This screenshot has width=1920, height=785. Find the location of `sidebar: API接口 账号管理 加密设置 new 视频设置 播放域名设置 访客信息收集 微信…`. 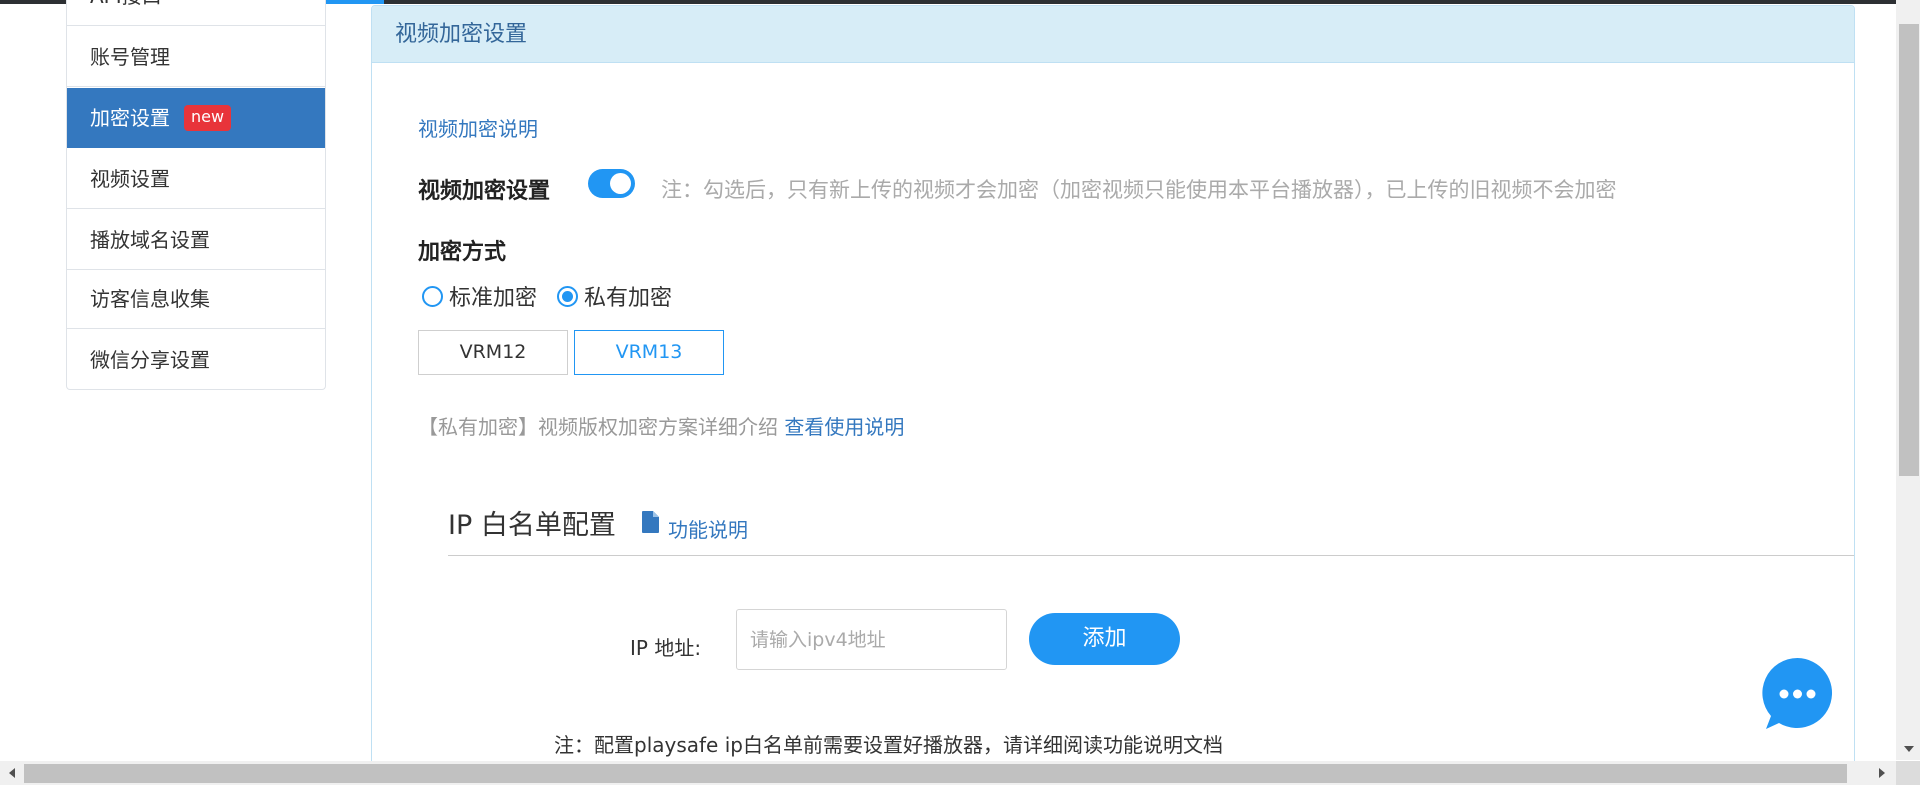

sidebar: API接口 账号管理 加密设置 new 视频设置 播放域名设置 访客信息收集 微信… is located at coordinates (196, 195).